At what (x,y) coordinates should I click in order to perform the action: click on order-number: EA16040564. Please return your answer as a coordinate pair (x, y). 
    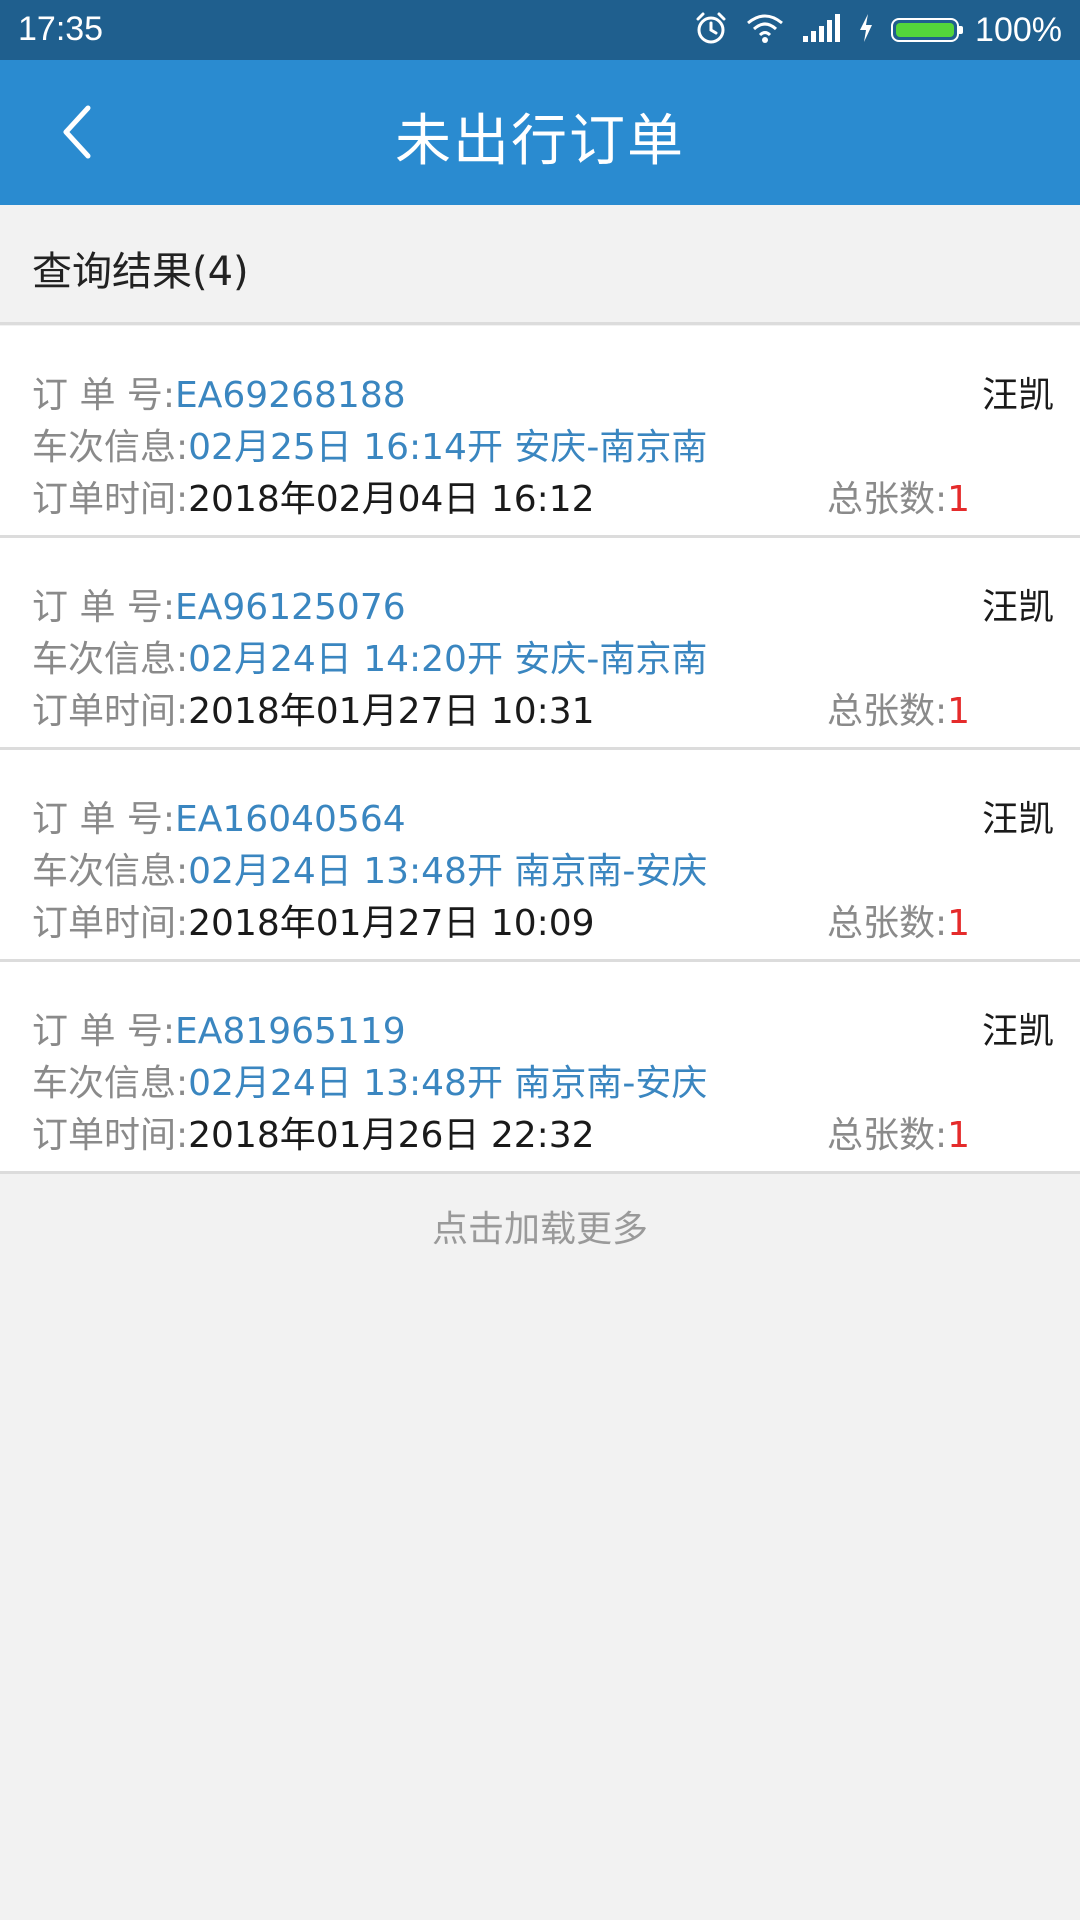
    Looking at the image, I should click on (290, 819).